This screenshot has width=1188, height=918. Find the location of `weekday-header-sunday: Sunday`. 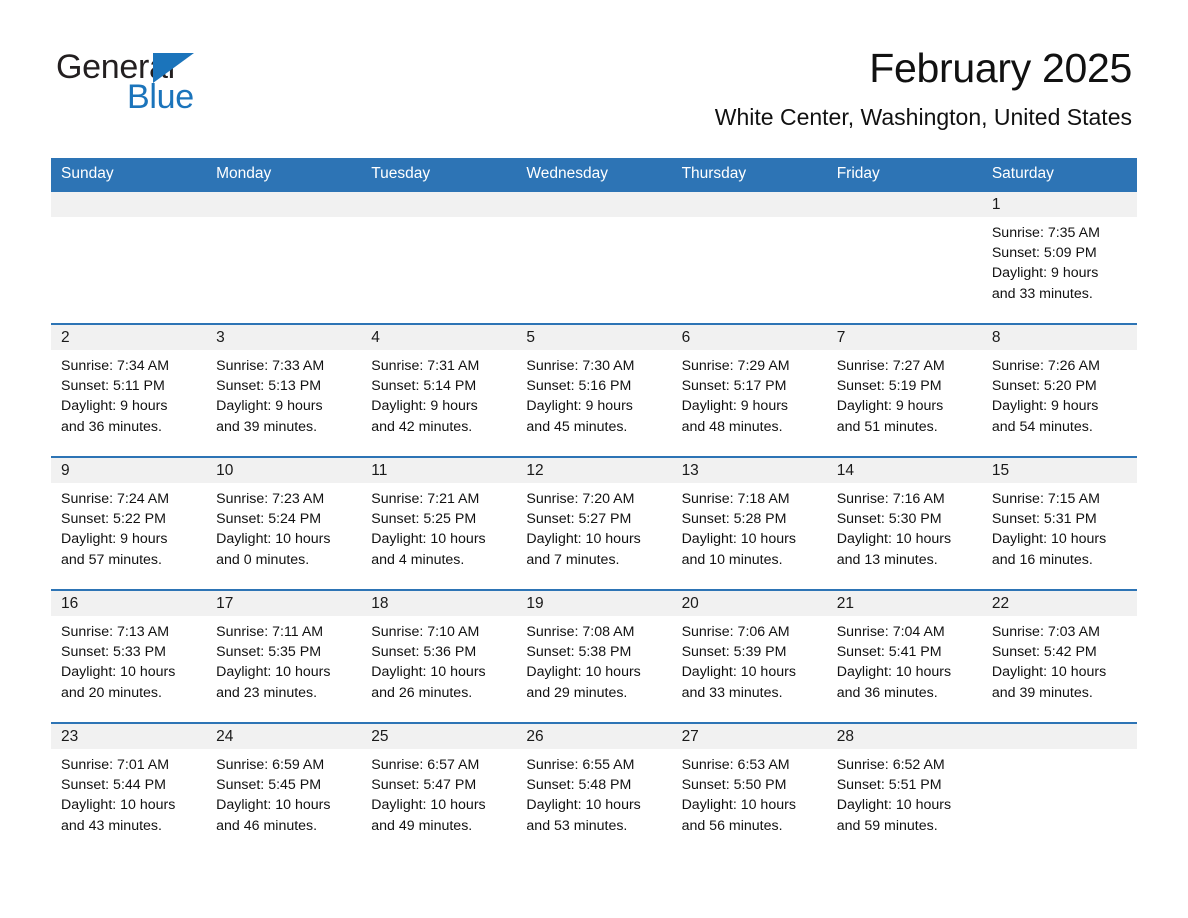

weekday-header-sunday: Sunday is located at coordinates (129, 174).